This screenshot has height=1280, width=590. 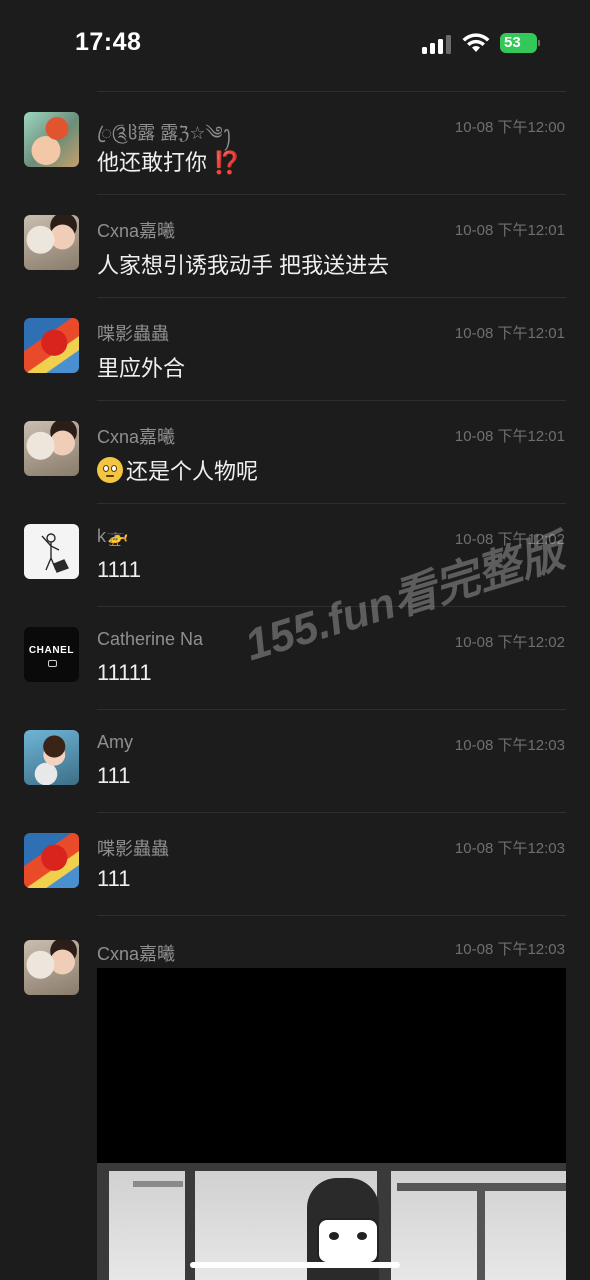 What do you see at coordinates (348, 1241) in the screenshot?
I see `face-sticker-icon` at bounding box center [348, 1241].